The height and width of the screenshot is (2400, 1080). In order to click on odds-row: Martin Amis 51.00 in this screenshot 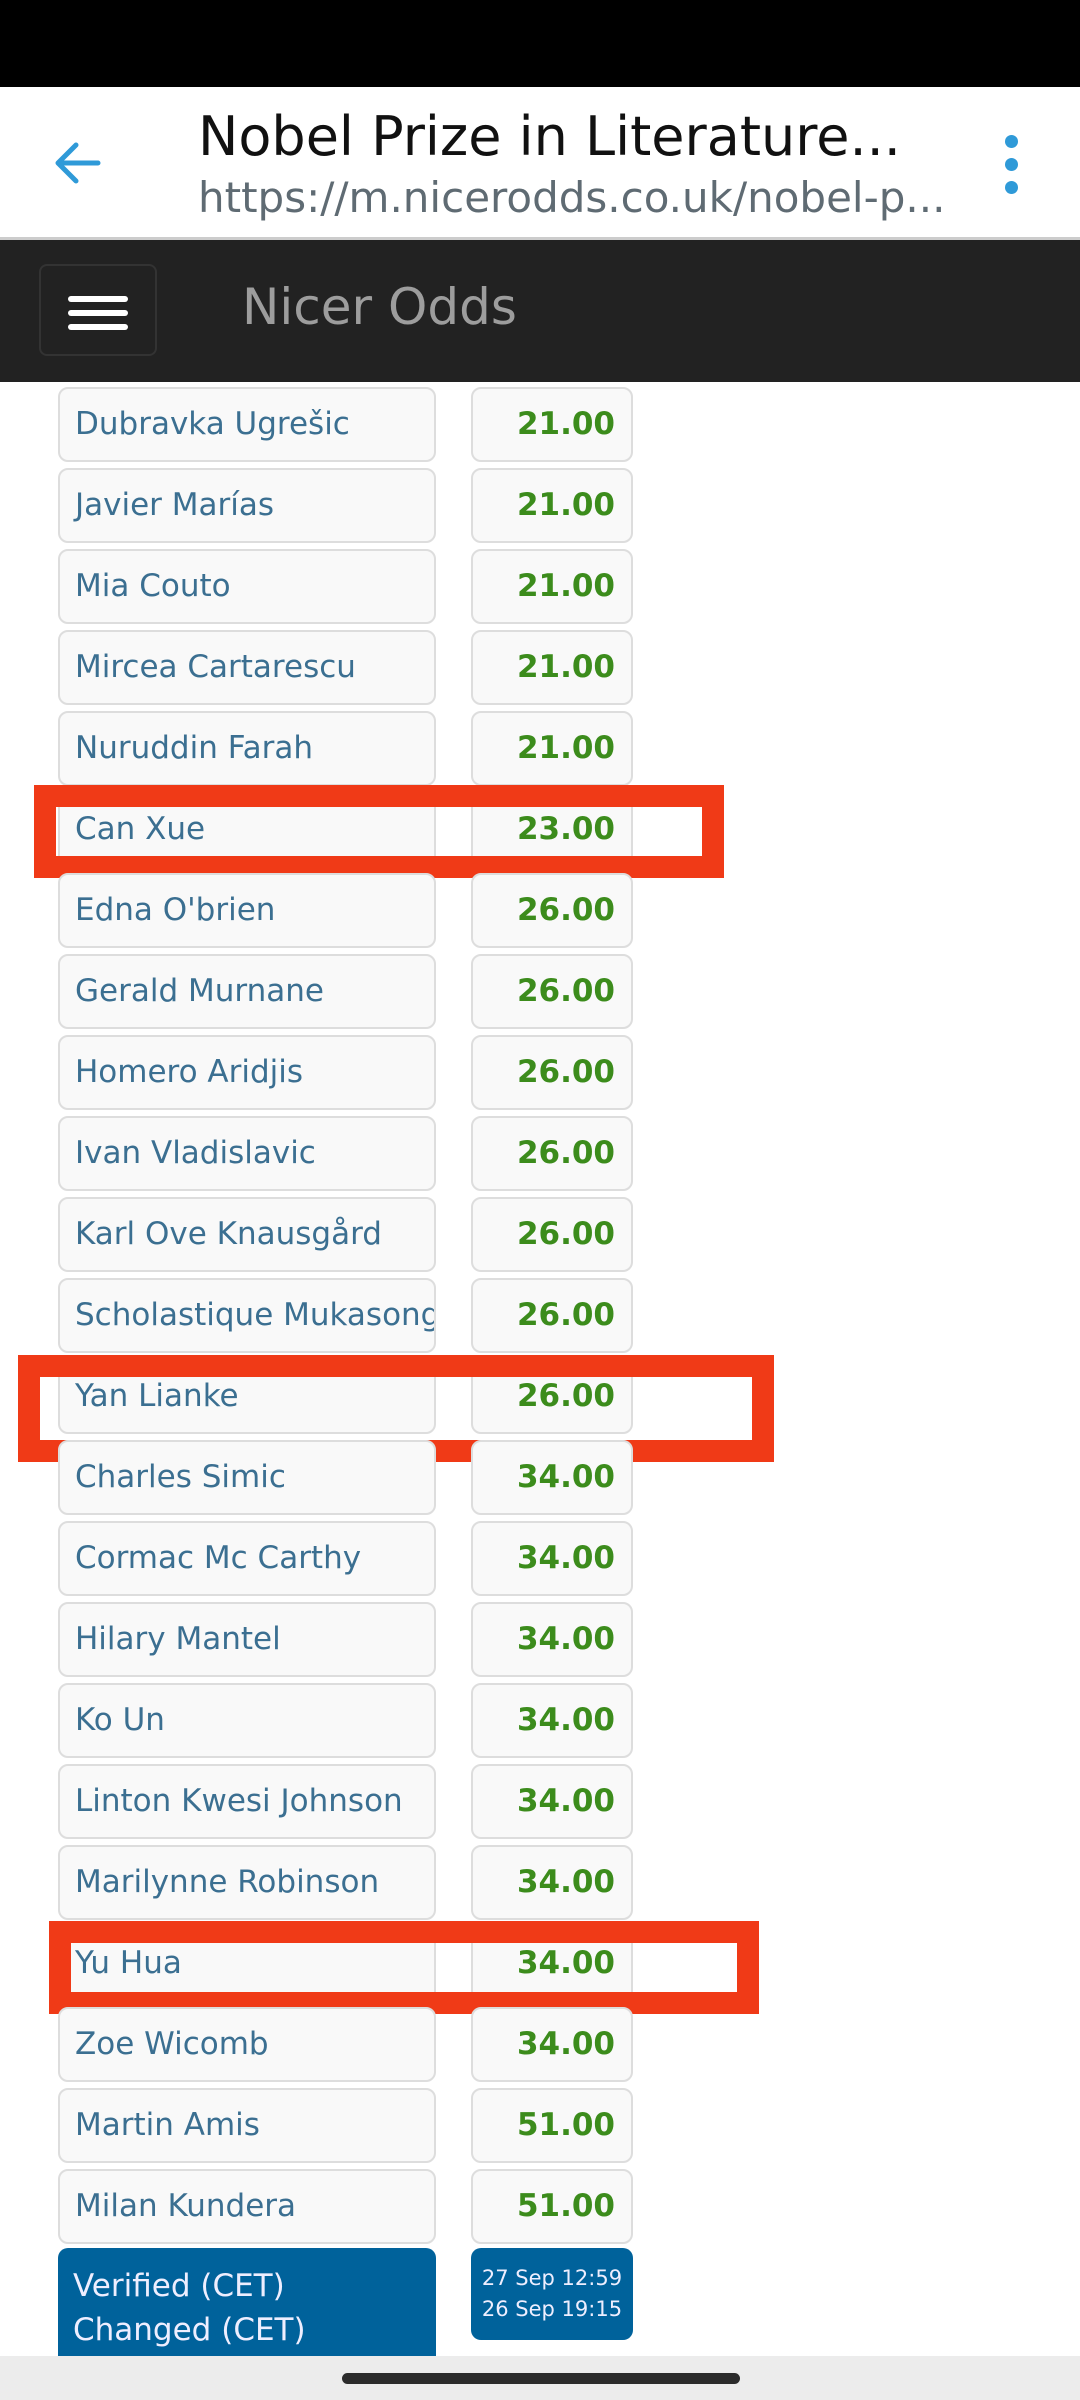, I will do `click(540, 2126)`.